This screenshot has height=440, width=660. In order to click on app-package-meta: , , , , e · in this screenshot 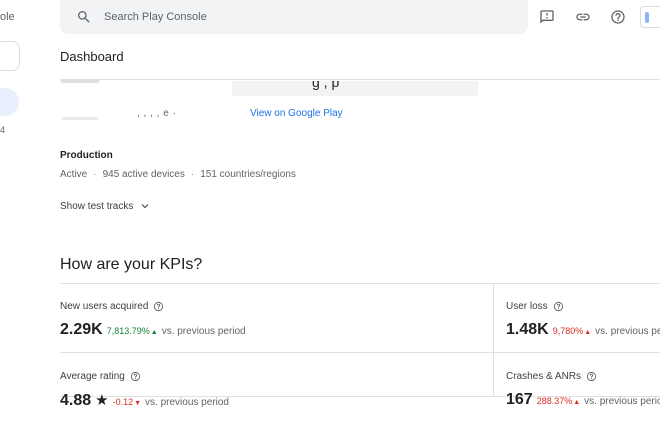, I will do `click(157, 113)`.